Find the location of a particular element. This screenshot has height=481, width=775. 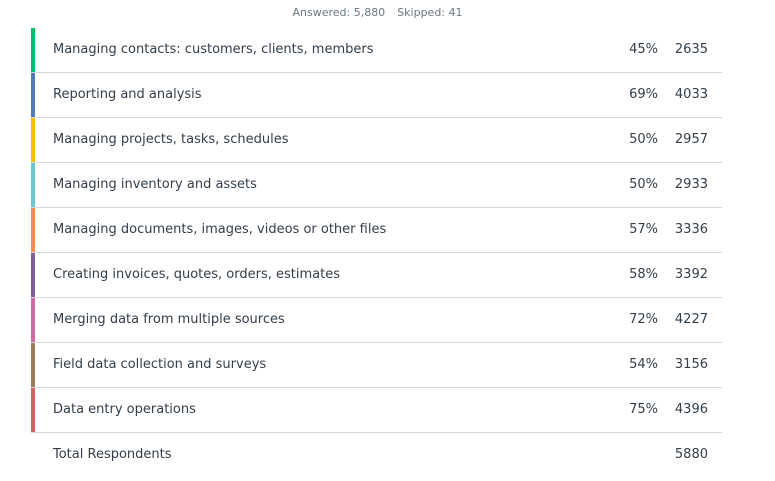

answer-count: 4033 is located at coordinates (691, 94).